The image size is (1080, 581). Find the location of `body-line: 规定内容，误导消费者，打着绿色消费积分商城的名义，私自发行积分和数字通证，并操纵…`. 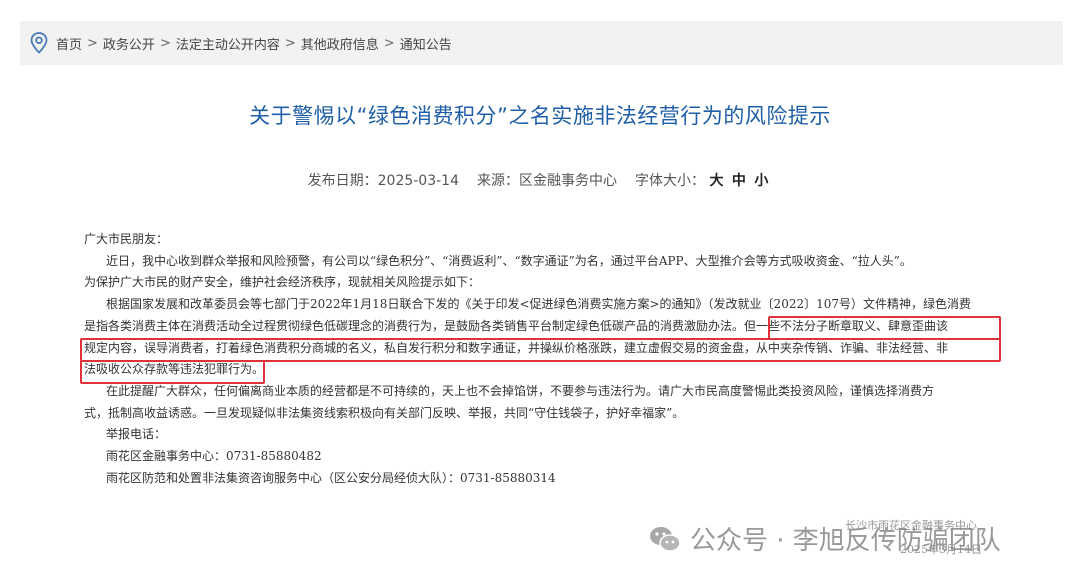

body-line: 规定内容，误导消费者，打着绿色消费积分商城的名义，私自发行积分和数字通证，并操纵… is located at coordinates (516, 347).